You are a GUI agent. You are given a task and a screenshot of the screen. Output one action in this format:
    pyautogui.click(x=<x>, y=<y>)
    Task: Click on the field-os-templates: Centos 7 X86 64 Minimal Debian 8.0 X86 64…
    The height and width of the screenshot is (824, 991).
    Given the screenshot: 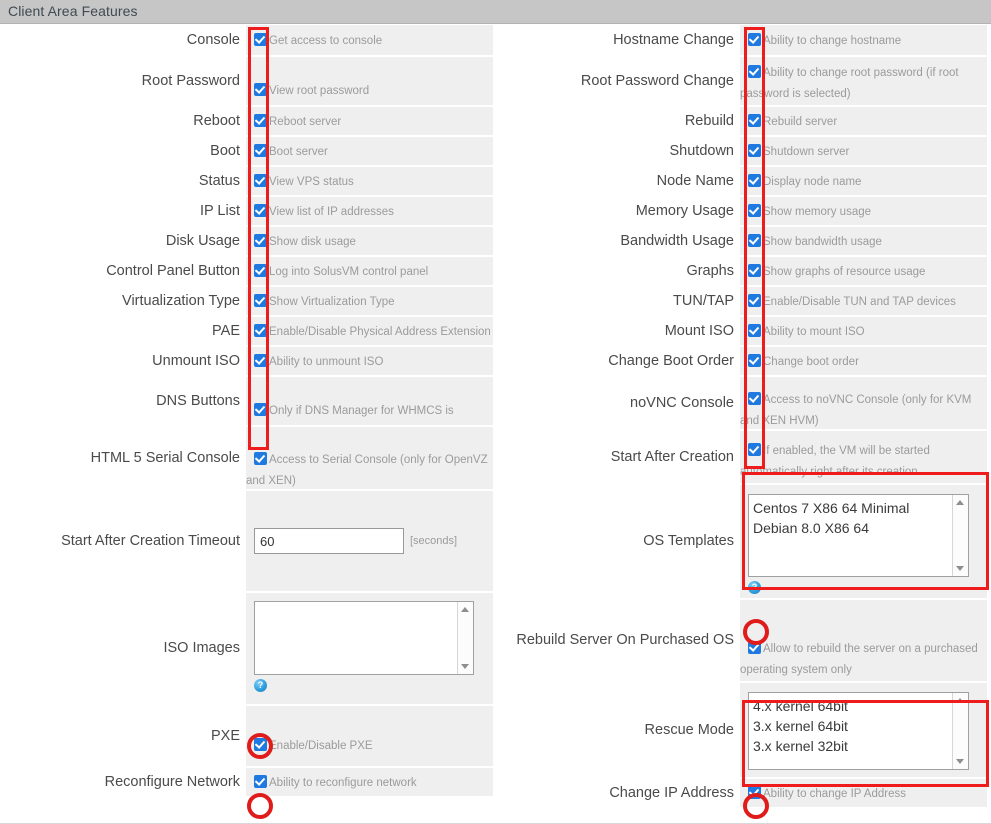 What is the action you would take?
    pyautogui.click(x=863, y=541)
    